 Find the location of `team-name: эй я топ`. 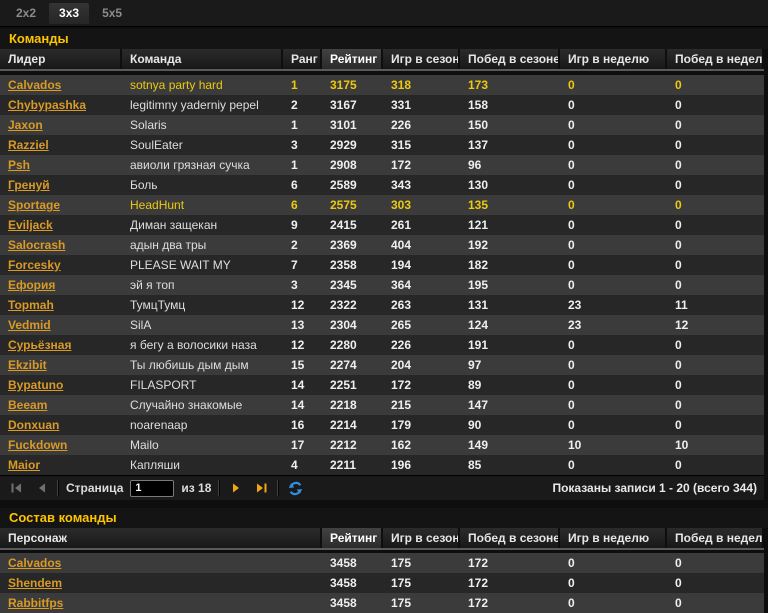

team-name: эй я топ is located at coordinates (152, 285).